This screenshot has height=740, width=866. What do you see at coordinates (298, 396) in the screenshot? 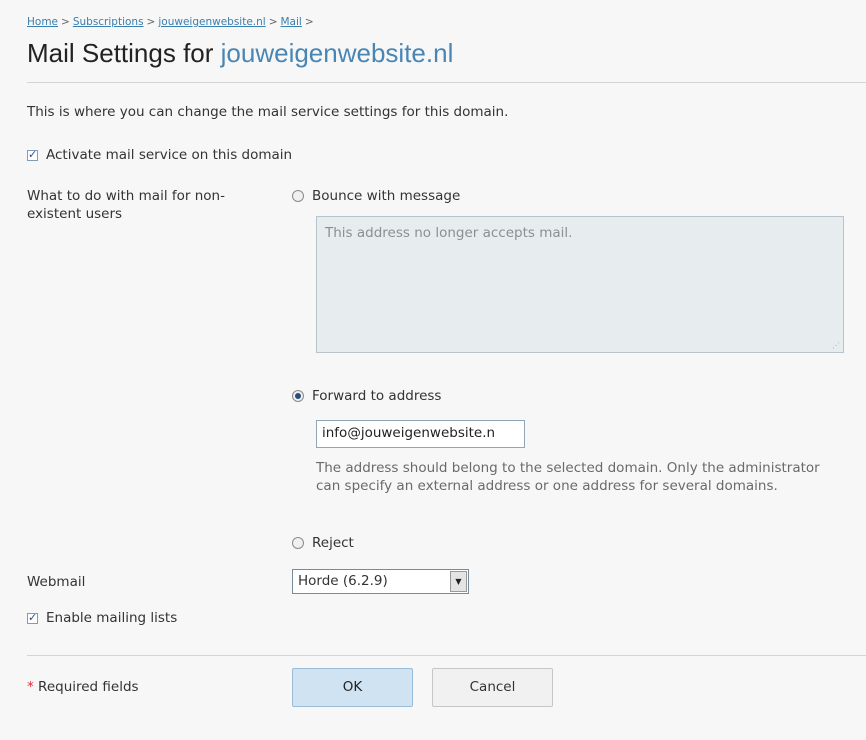
I see `forward-radio` at bounding box center [298, 396].